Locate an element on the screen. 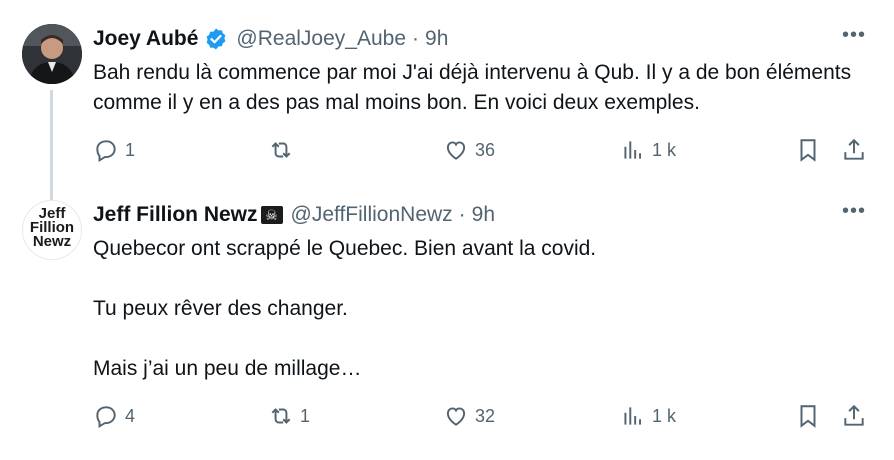 The width and height of the screenshot is (894, 460). tweet-paragraph: Tu peux rêver des changer. is located at coordinates (220, 308).